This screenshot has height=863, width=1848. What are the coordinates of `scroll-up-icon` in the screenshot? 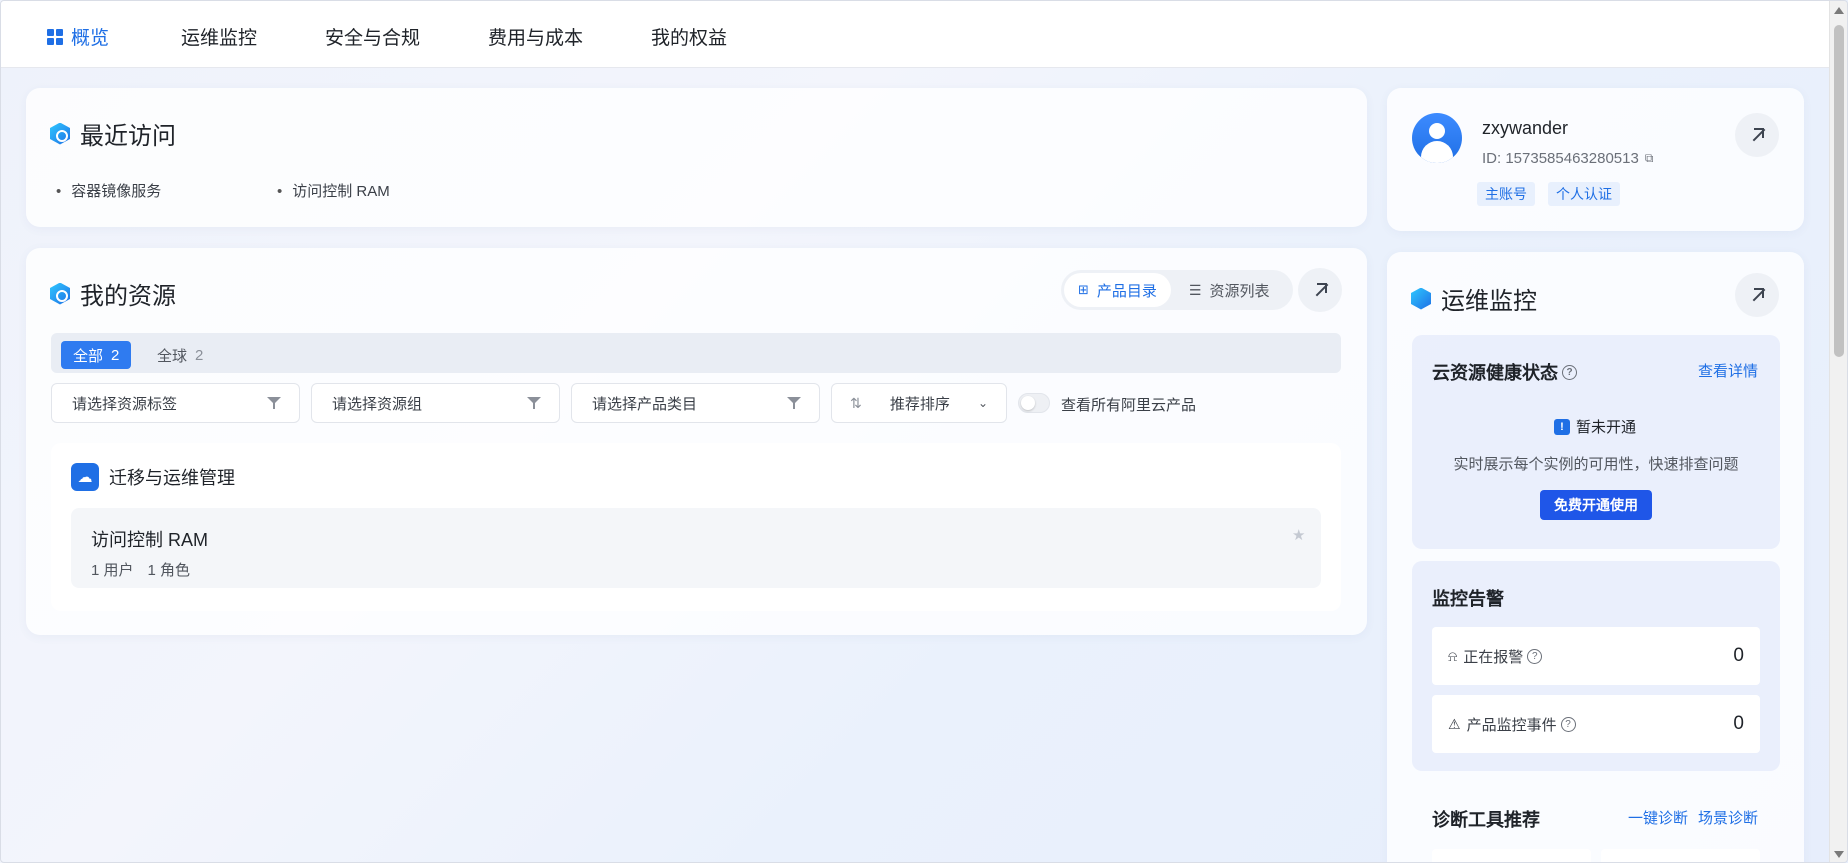 It's located at (1839, 10).